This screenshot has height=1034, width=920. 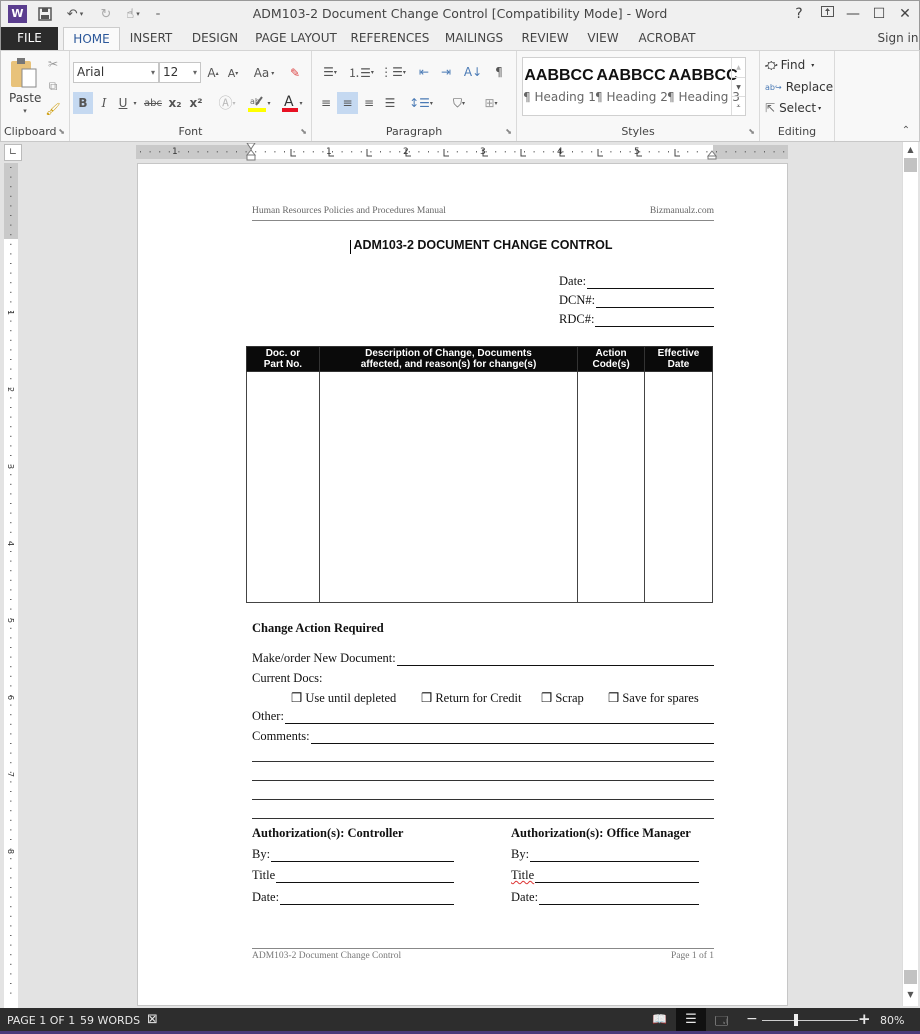 I want to click on vertical-ruler: 1 2 3 4 5 6 7 8, so click(x=11, y=586).